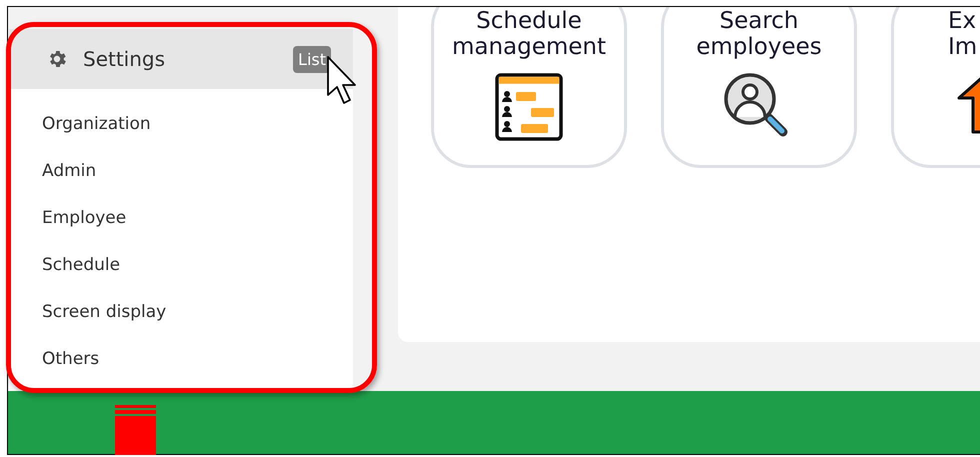 The width and height of the screenshot is (980, 457). What do you see at coordinates (963, 47) in the screenshot?
I see `card-title: Im` at bounding box center [963, 47].